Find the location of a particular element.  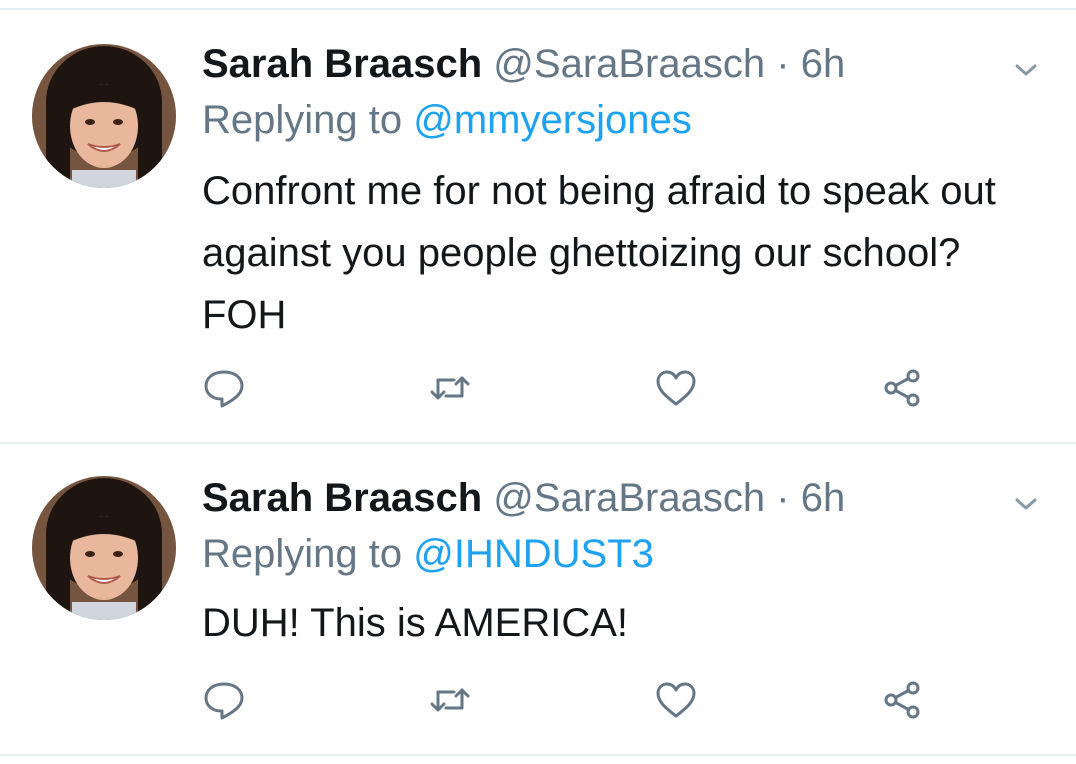

tweet-text: DUH! This is AMERICA! is located at coordinates (415, 623).